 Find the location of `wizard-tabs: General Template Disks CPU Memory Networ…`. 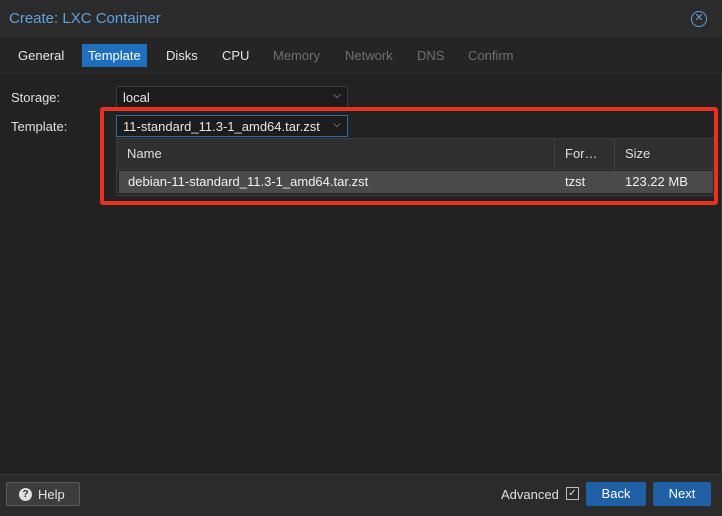

wizard-tabs: General Template Disks CPU Memory Networ… is located at coordinates (361, 56).